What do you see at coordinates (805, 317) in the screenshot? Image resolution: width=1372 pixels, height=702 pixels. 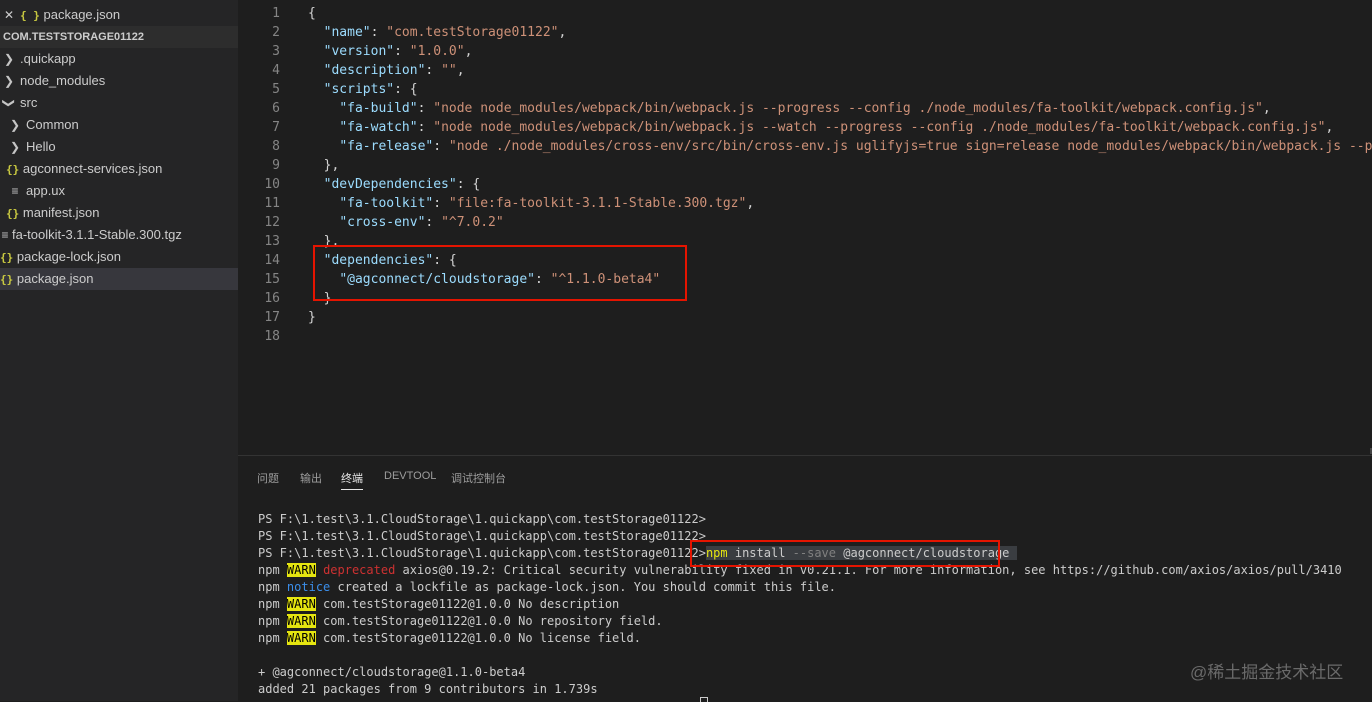 I see `code-line: 17}` at bounding box center [805, 317].